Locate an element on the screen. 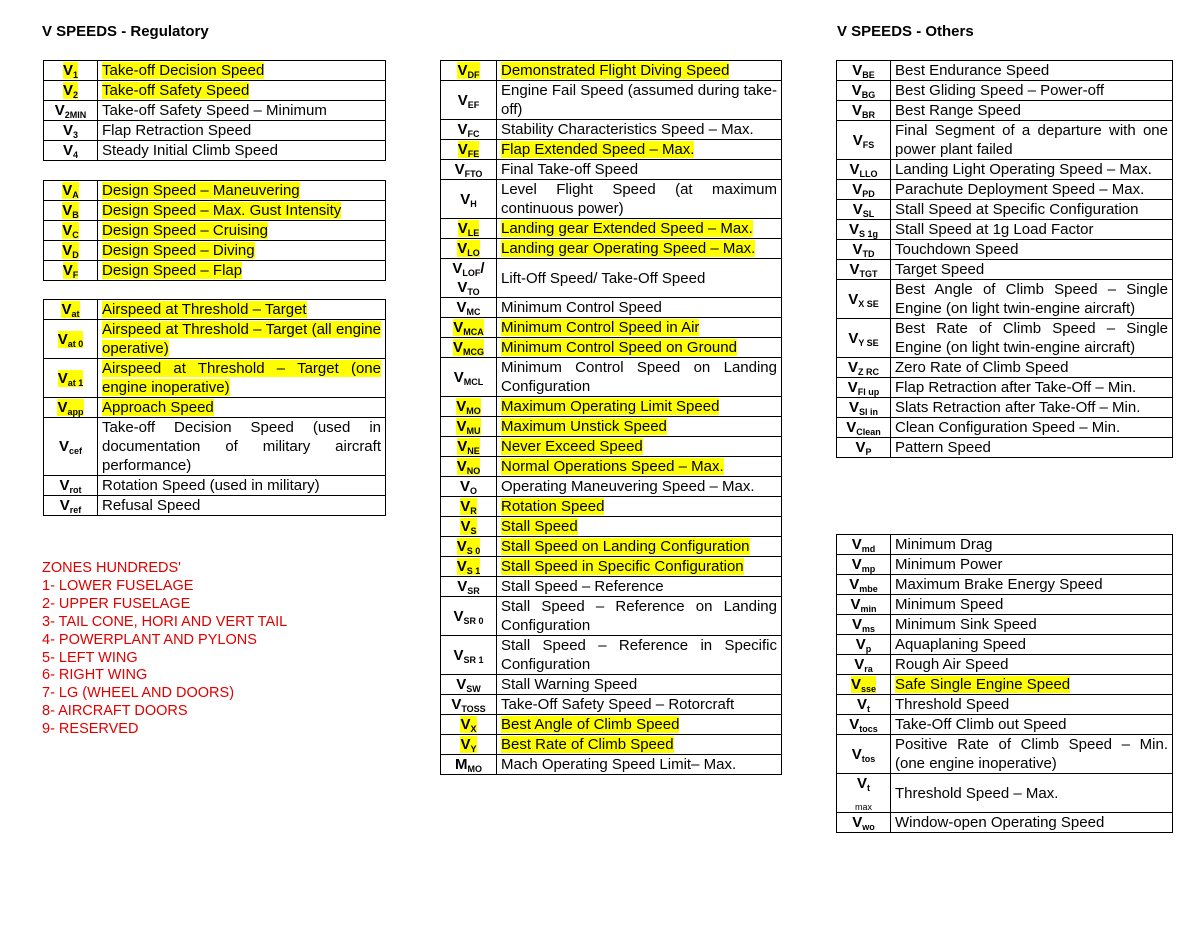 The image size is (1200, 927). speed-description: Rough Air Speed is located at coordinates (1031, 664).